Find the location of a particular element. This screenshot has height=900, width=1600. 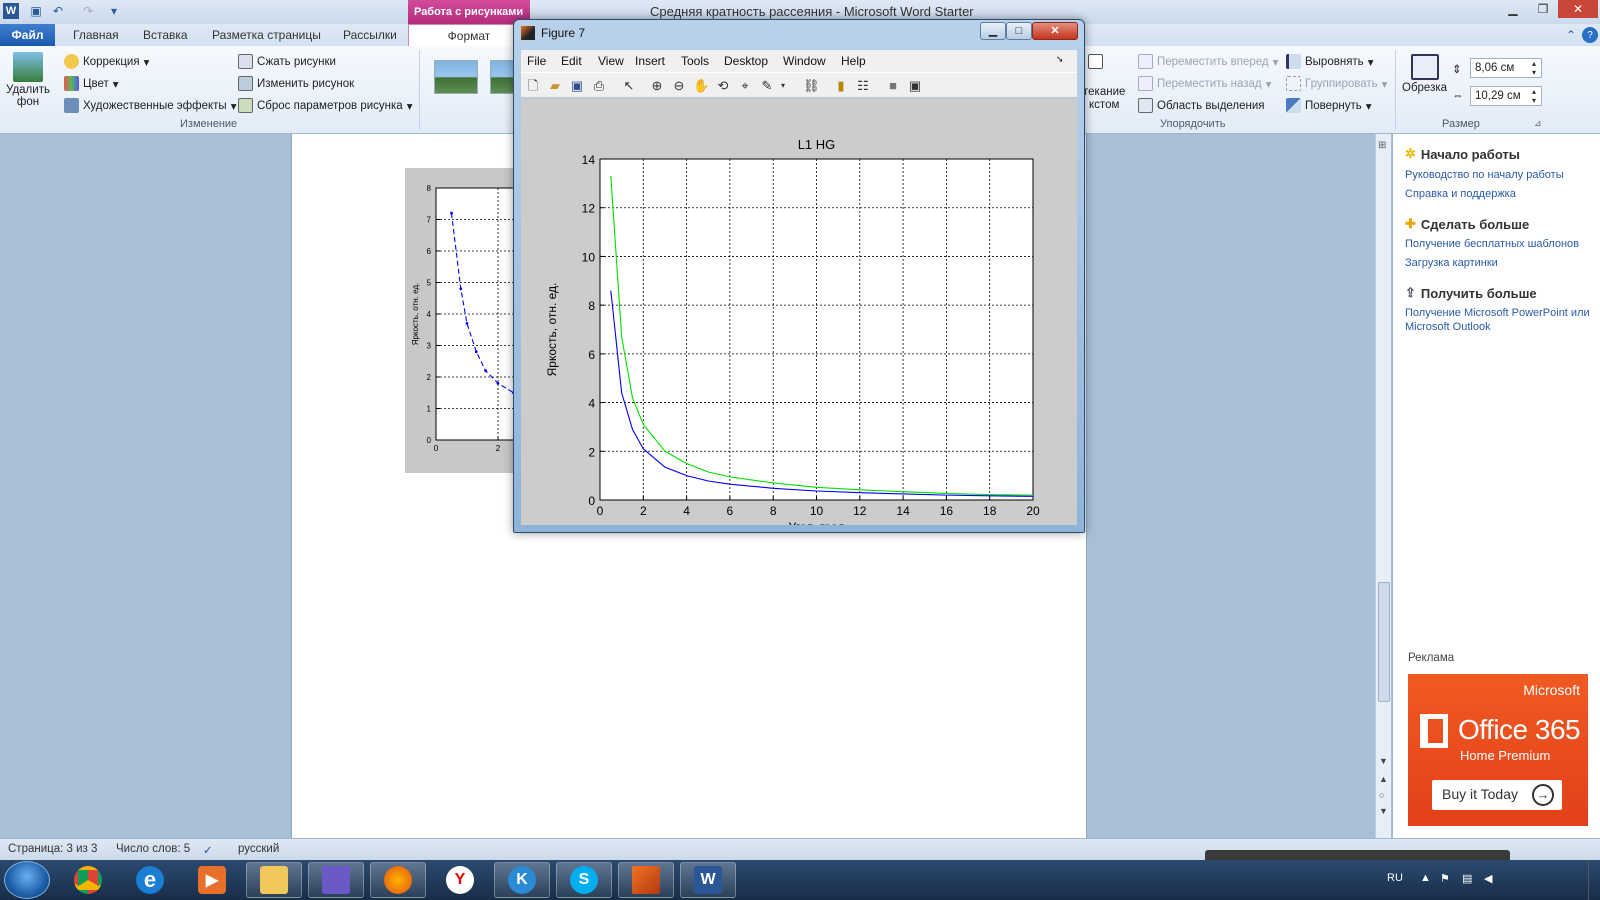

figure-title-bar: Figure 7 ▁ □ ✕ is located at coordinates (799, 33).